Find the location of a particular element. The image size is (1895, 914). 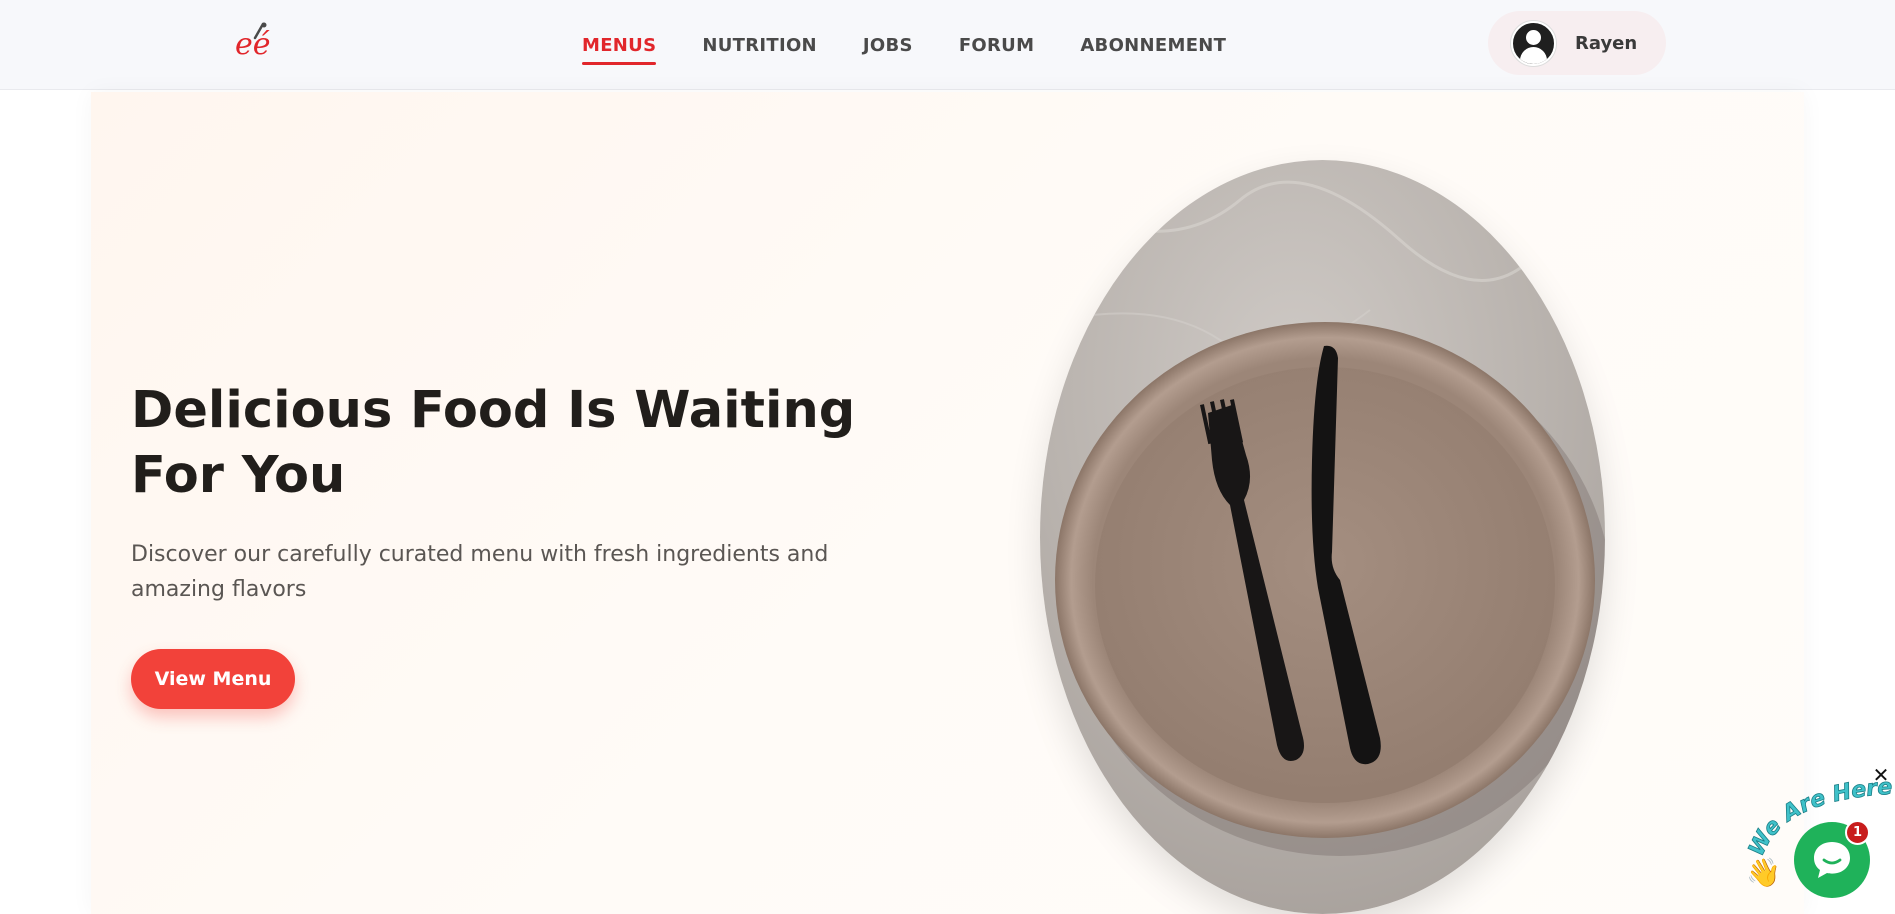

brand-logo: eé is located at coordinates (253, 42).